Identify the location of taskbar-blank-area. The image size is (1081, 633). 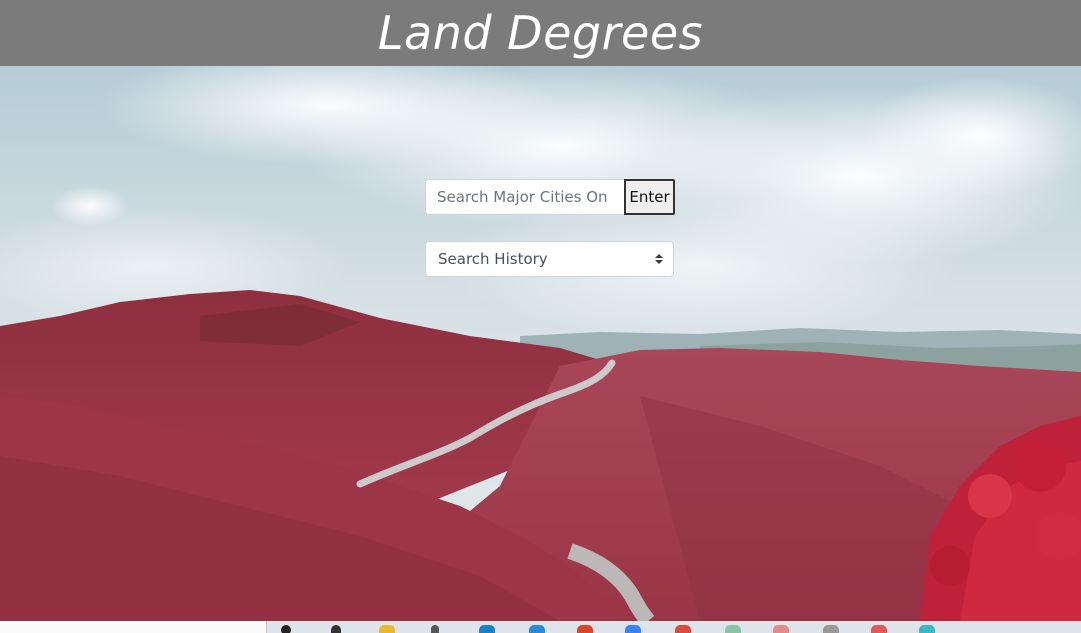
(133, 627).